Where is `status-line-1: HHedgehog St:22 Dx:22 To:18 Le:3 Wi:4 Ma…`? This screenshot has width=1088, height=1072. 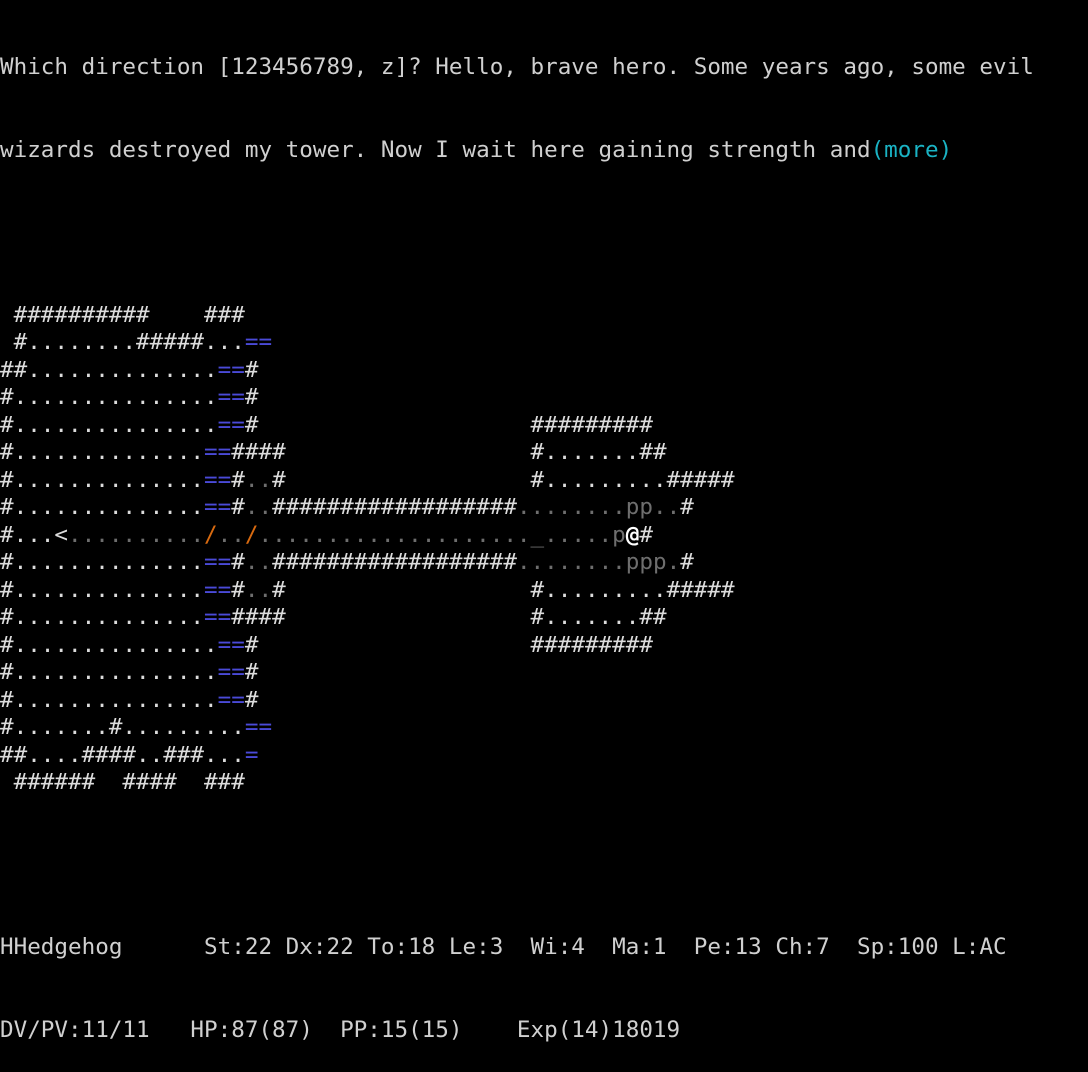
status-line-1: HHedgehog St:22 Dx:22 To:18 Le:3 Wi:4 Ma… is located at coordinates (517, 948).